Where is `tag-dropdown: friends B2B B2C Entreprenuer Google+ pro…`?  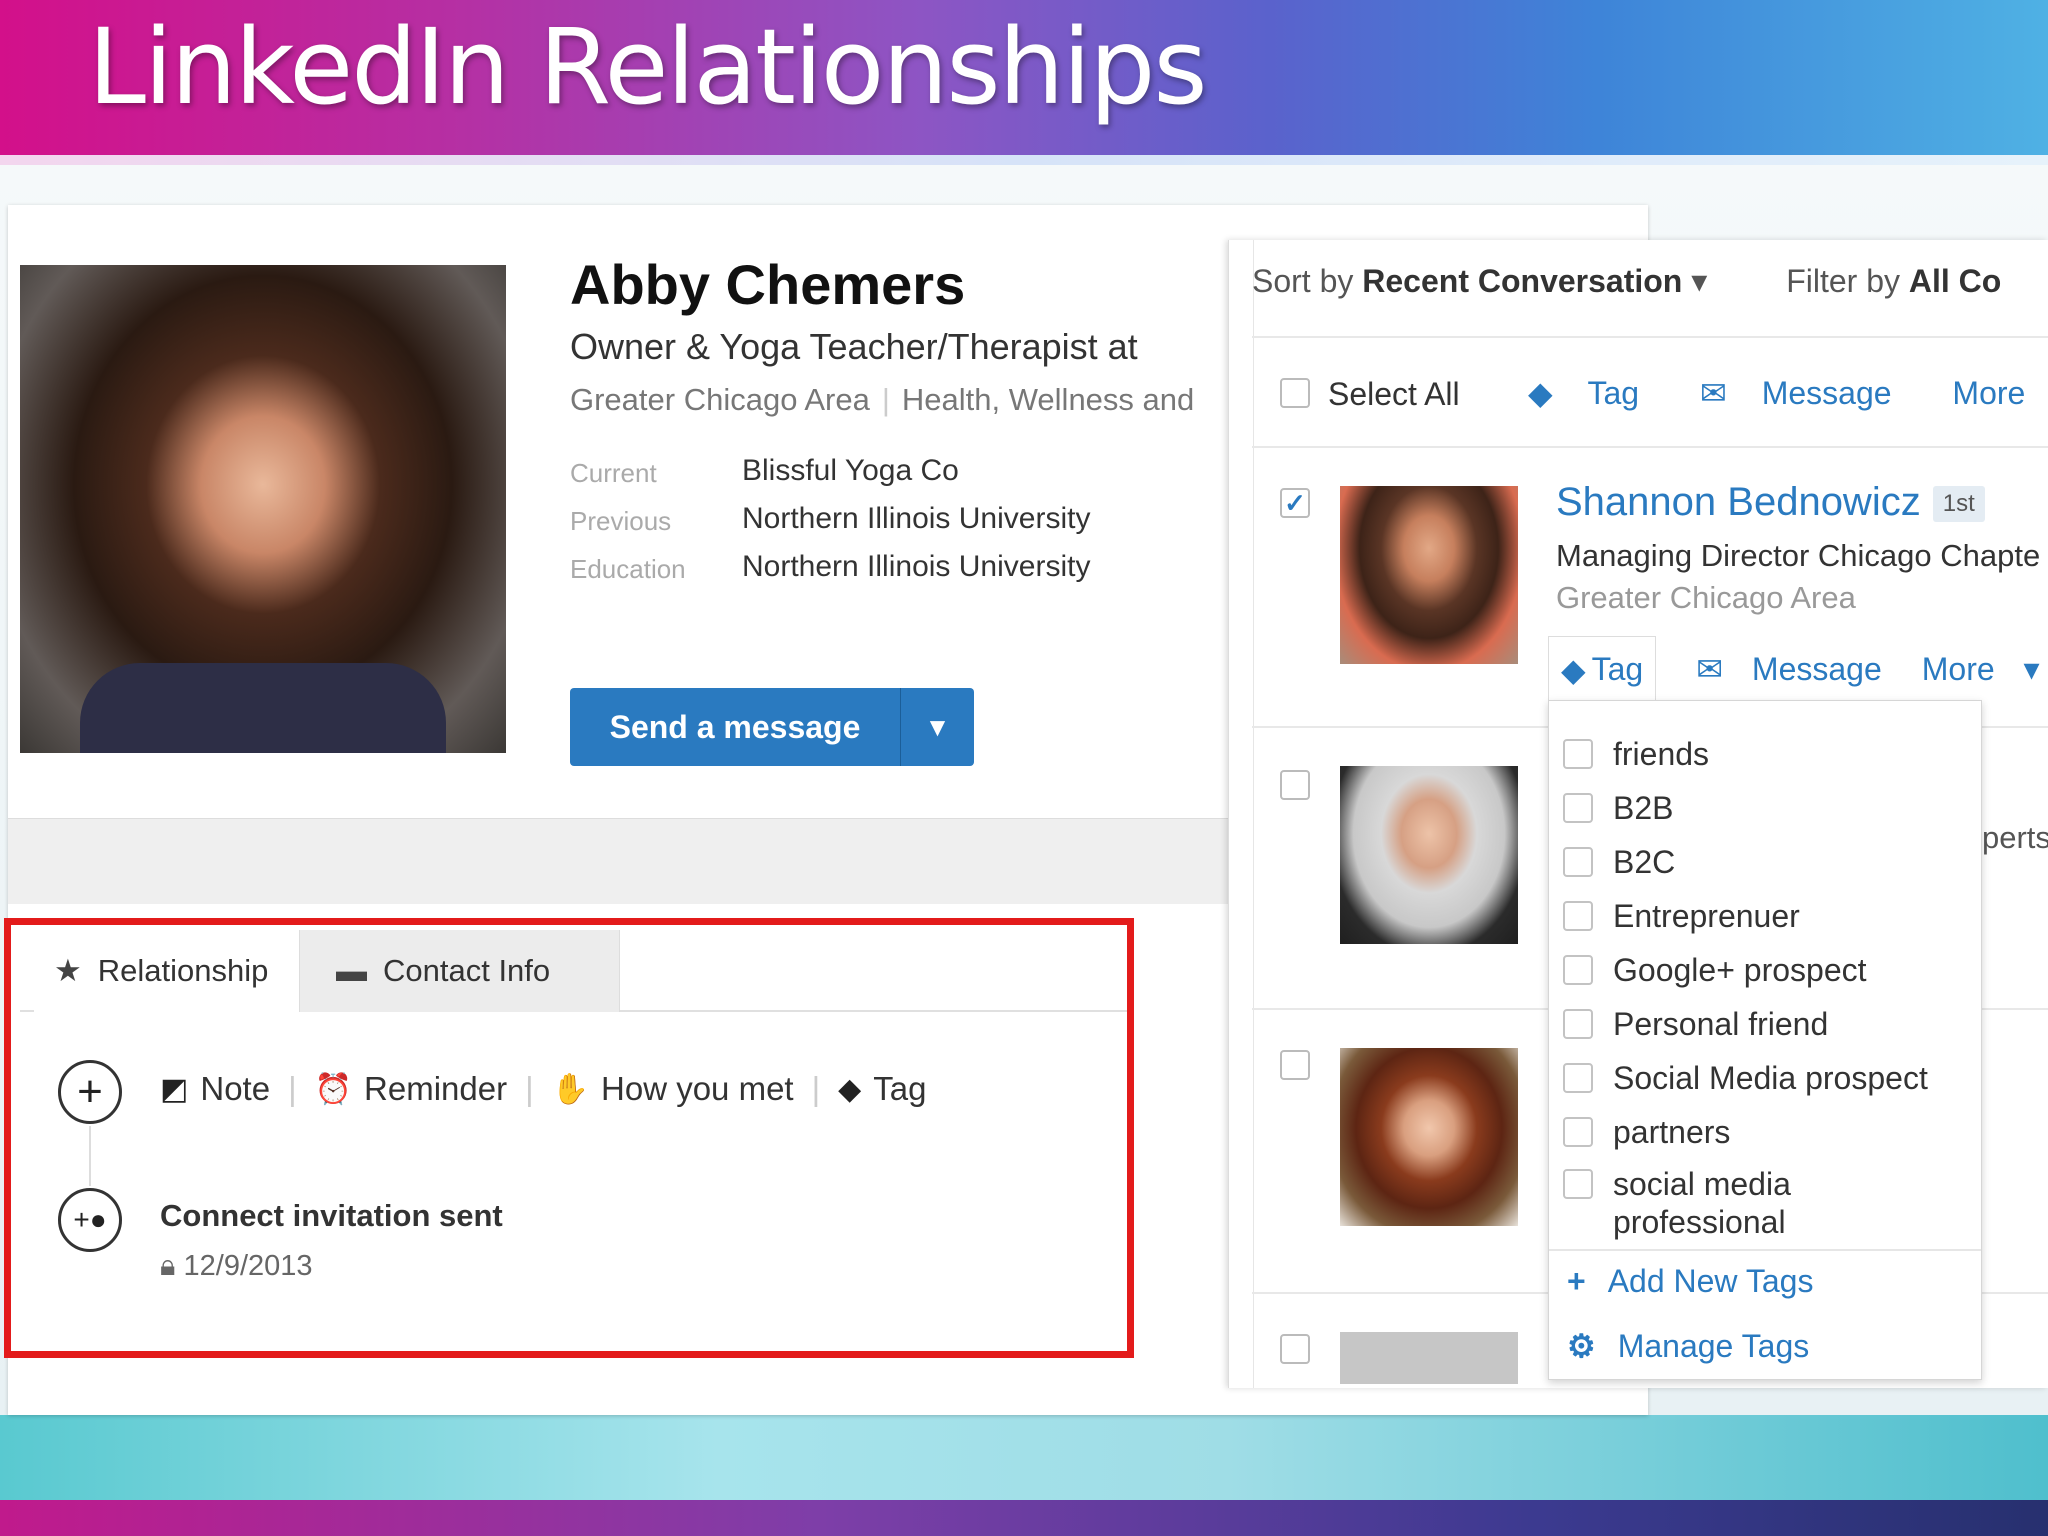 tag-dropdown: friends B2B B2C Entreprenuer Google+ pro… is located at coordinates (1765, 1040).